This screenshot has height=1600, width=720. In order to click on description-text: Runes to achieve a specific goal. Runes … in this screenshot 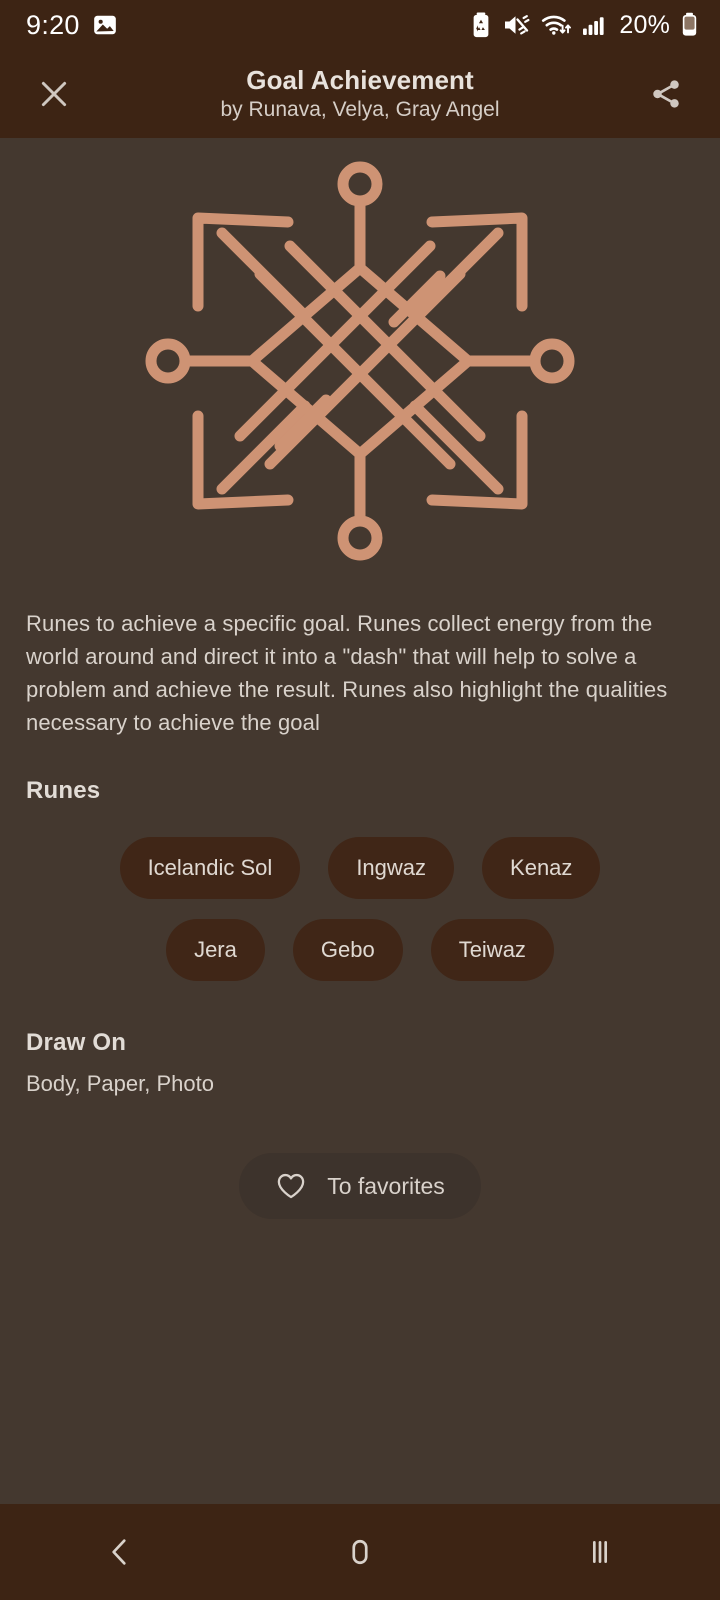, I will do `click(347, 673)`.